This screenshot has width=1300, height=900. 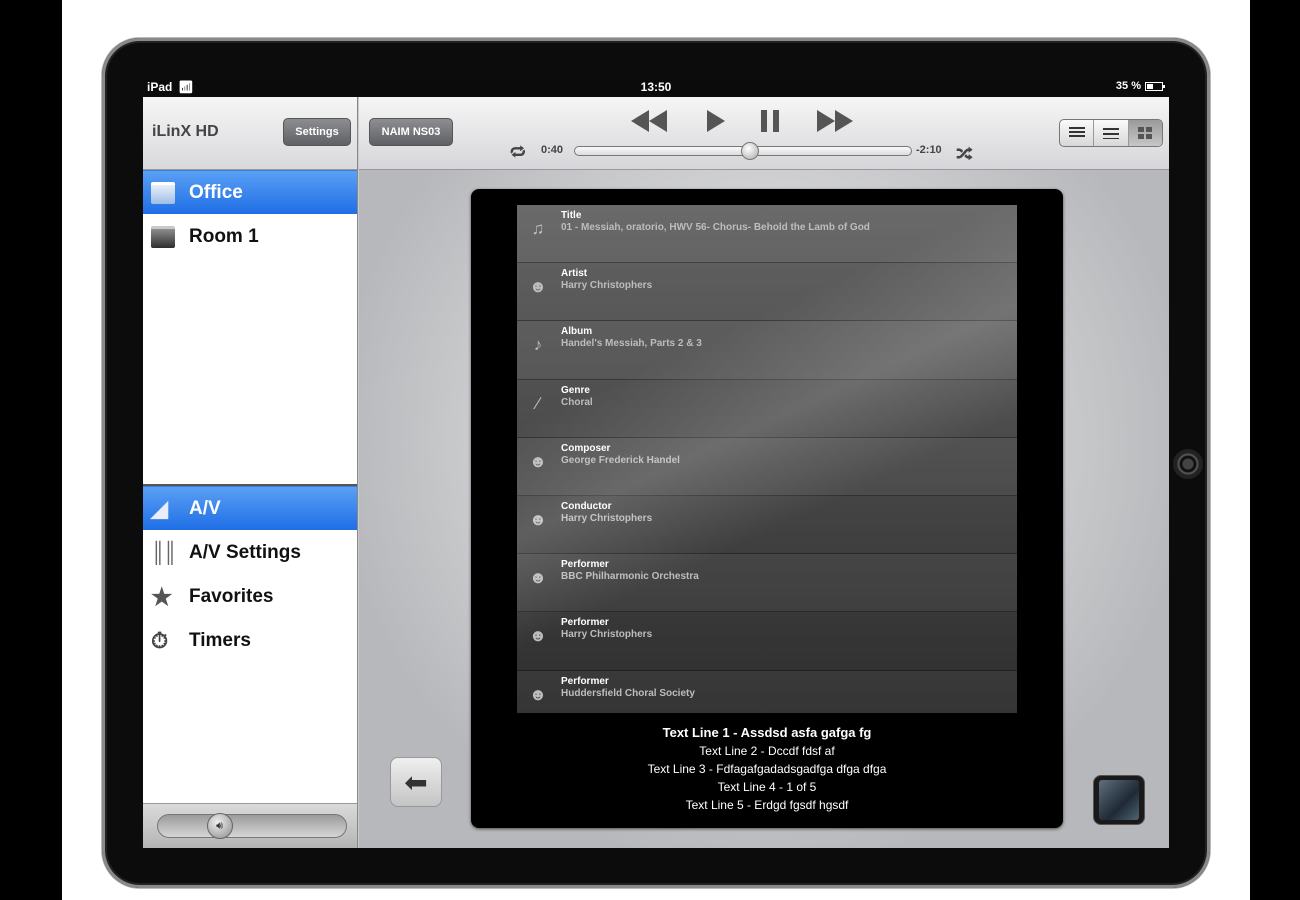 I want to click on elapsed-time: 0:40, so click(x=552, y=150).